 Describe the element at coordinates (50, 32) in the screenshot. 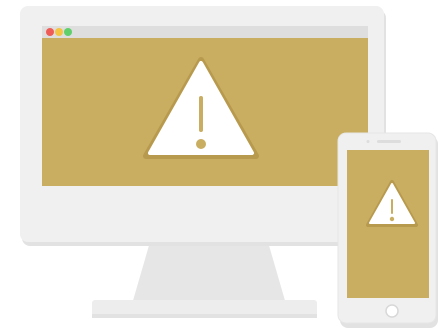

I see `close-dot` at that location.